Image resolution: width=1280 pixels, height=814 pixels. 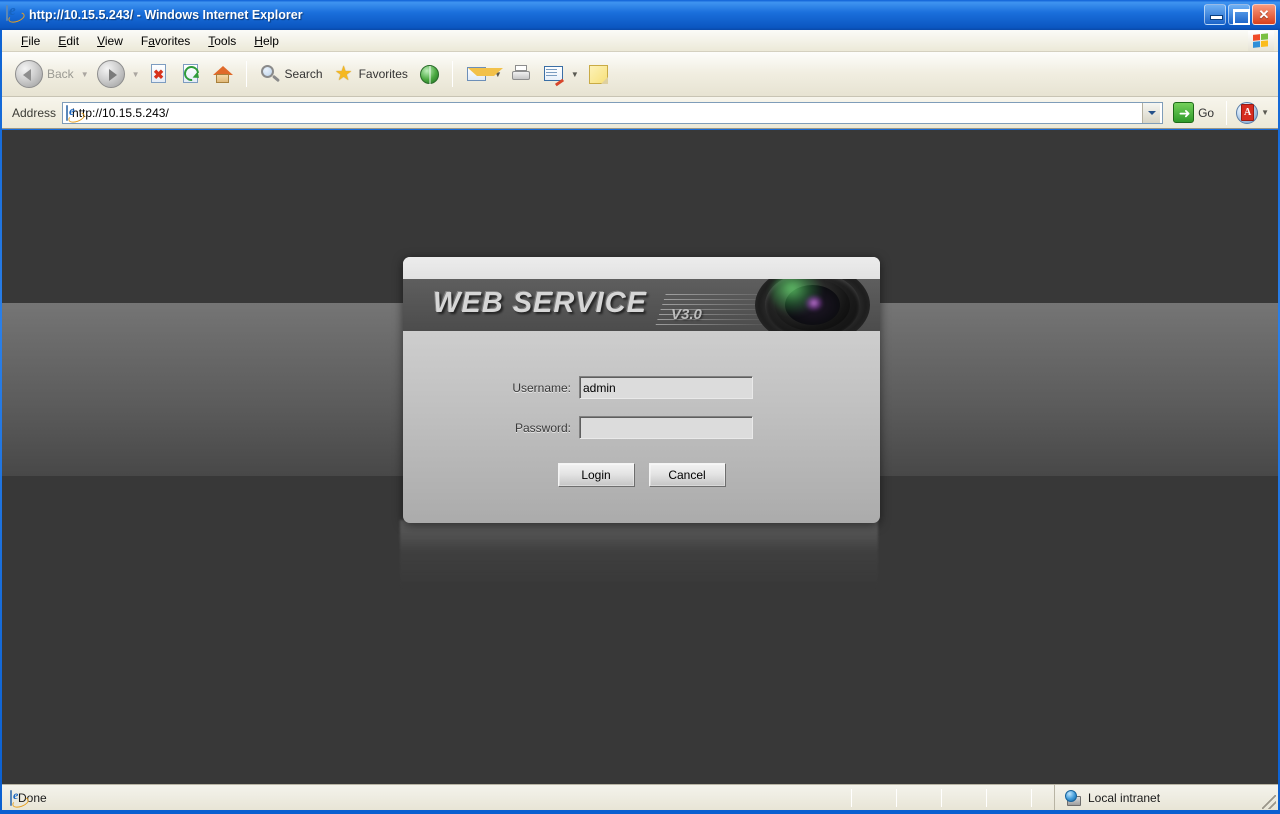 I want to click on windows-flag-icon, so click(x=1261, y=41).